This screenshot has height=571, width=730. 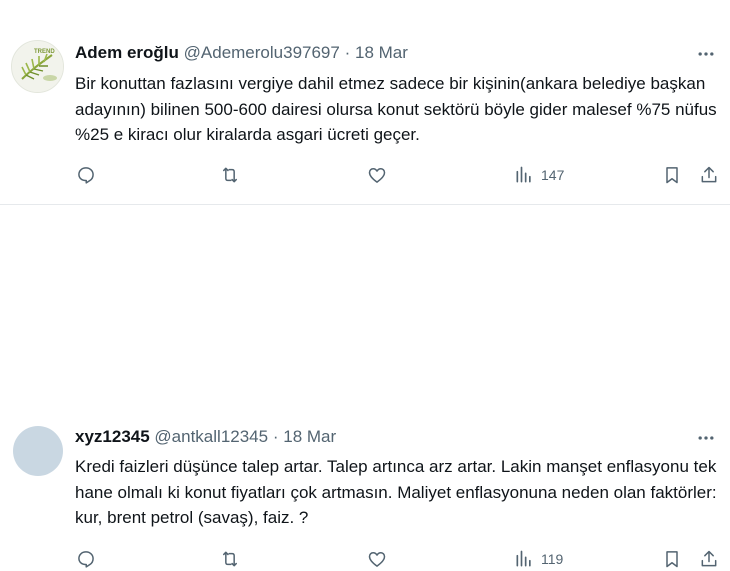 I want to click on views-count: 119, so click(x=552, y=559).